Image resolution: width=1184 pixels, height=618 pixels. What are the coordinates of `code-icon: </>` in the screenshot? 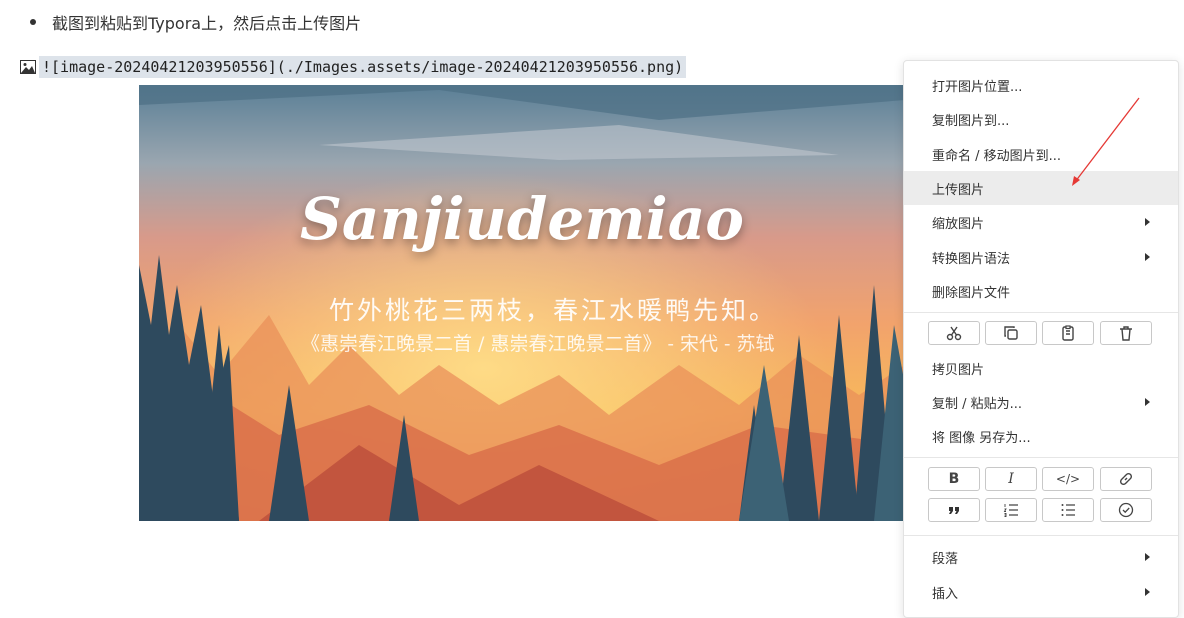 It's located at (1068, 479).